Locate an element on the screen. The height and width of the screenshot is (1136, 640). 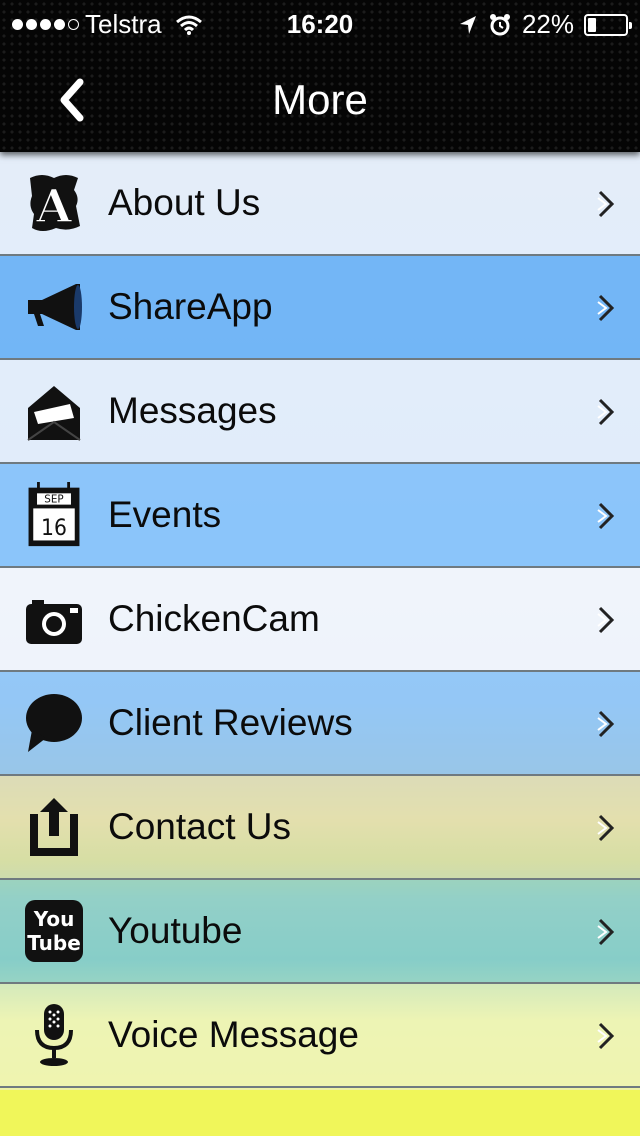
battery-percent: 22% is located at coordinates (547, 24).